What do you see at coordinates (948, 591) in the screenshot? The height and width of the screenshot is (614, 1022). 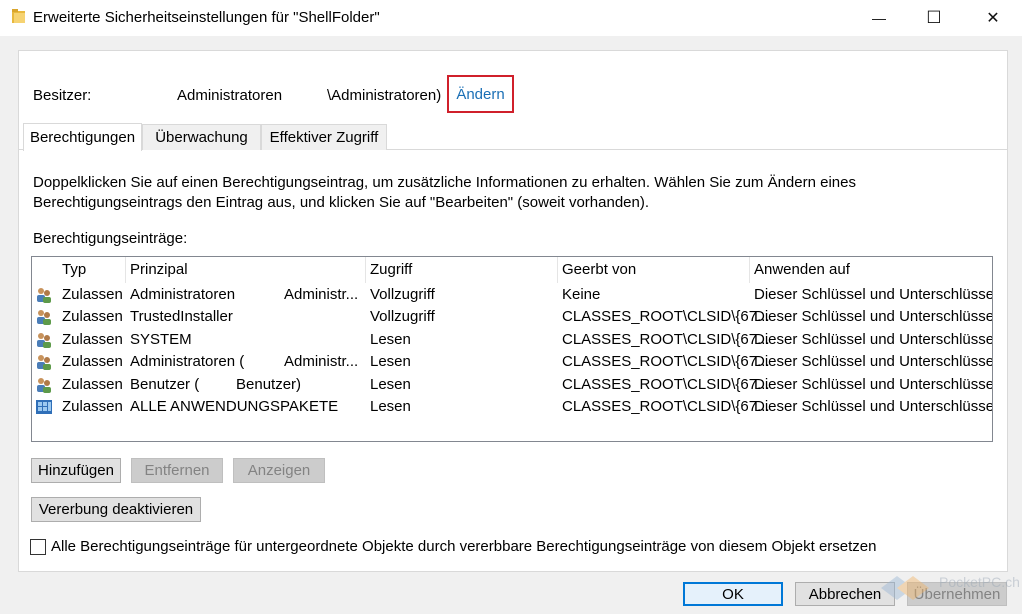 I see `watermark-logo: PocketPC.ch` at bounding box center [948, 591].